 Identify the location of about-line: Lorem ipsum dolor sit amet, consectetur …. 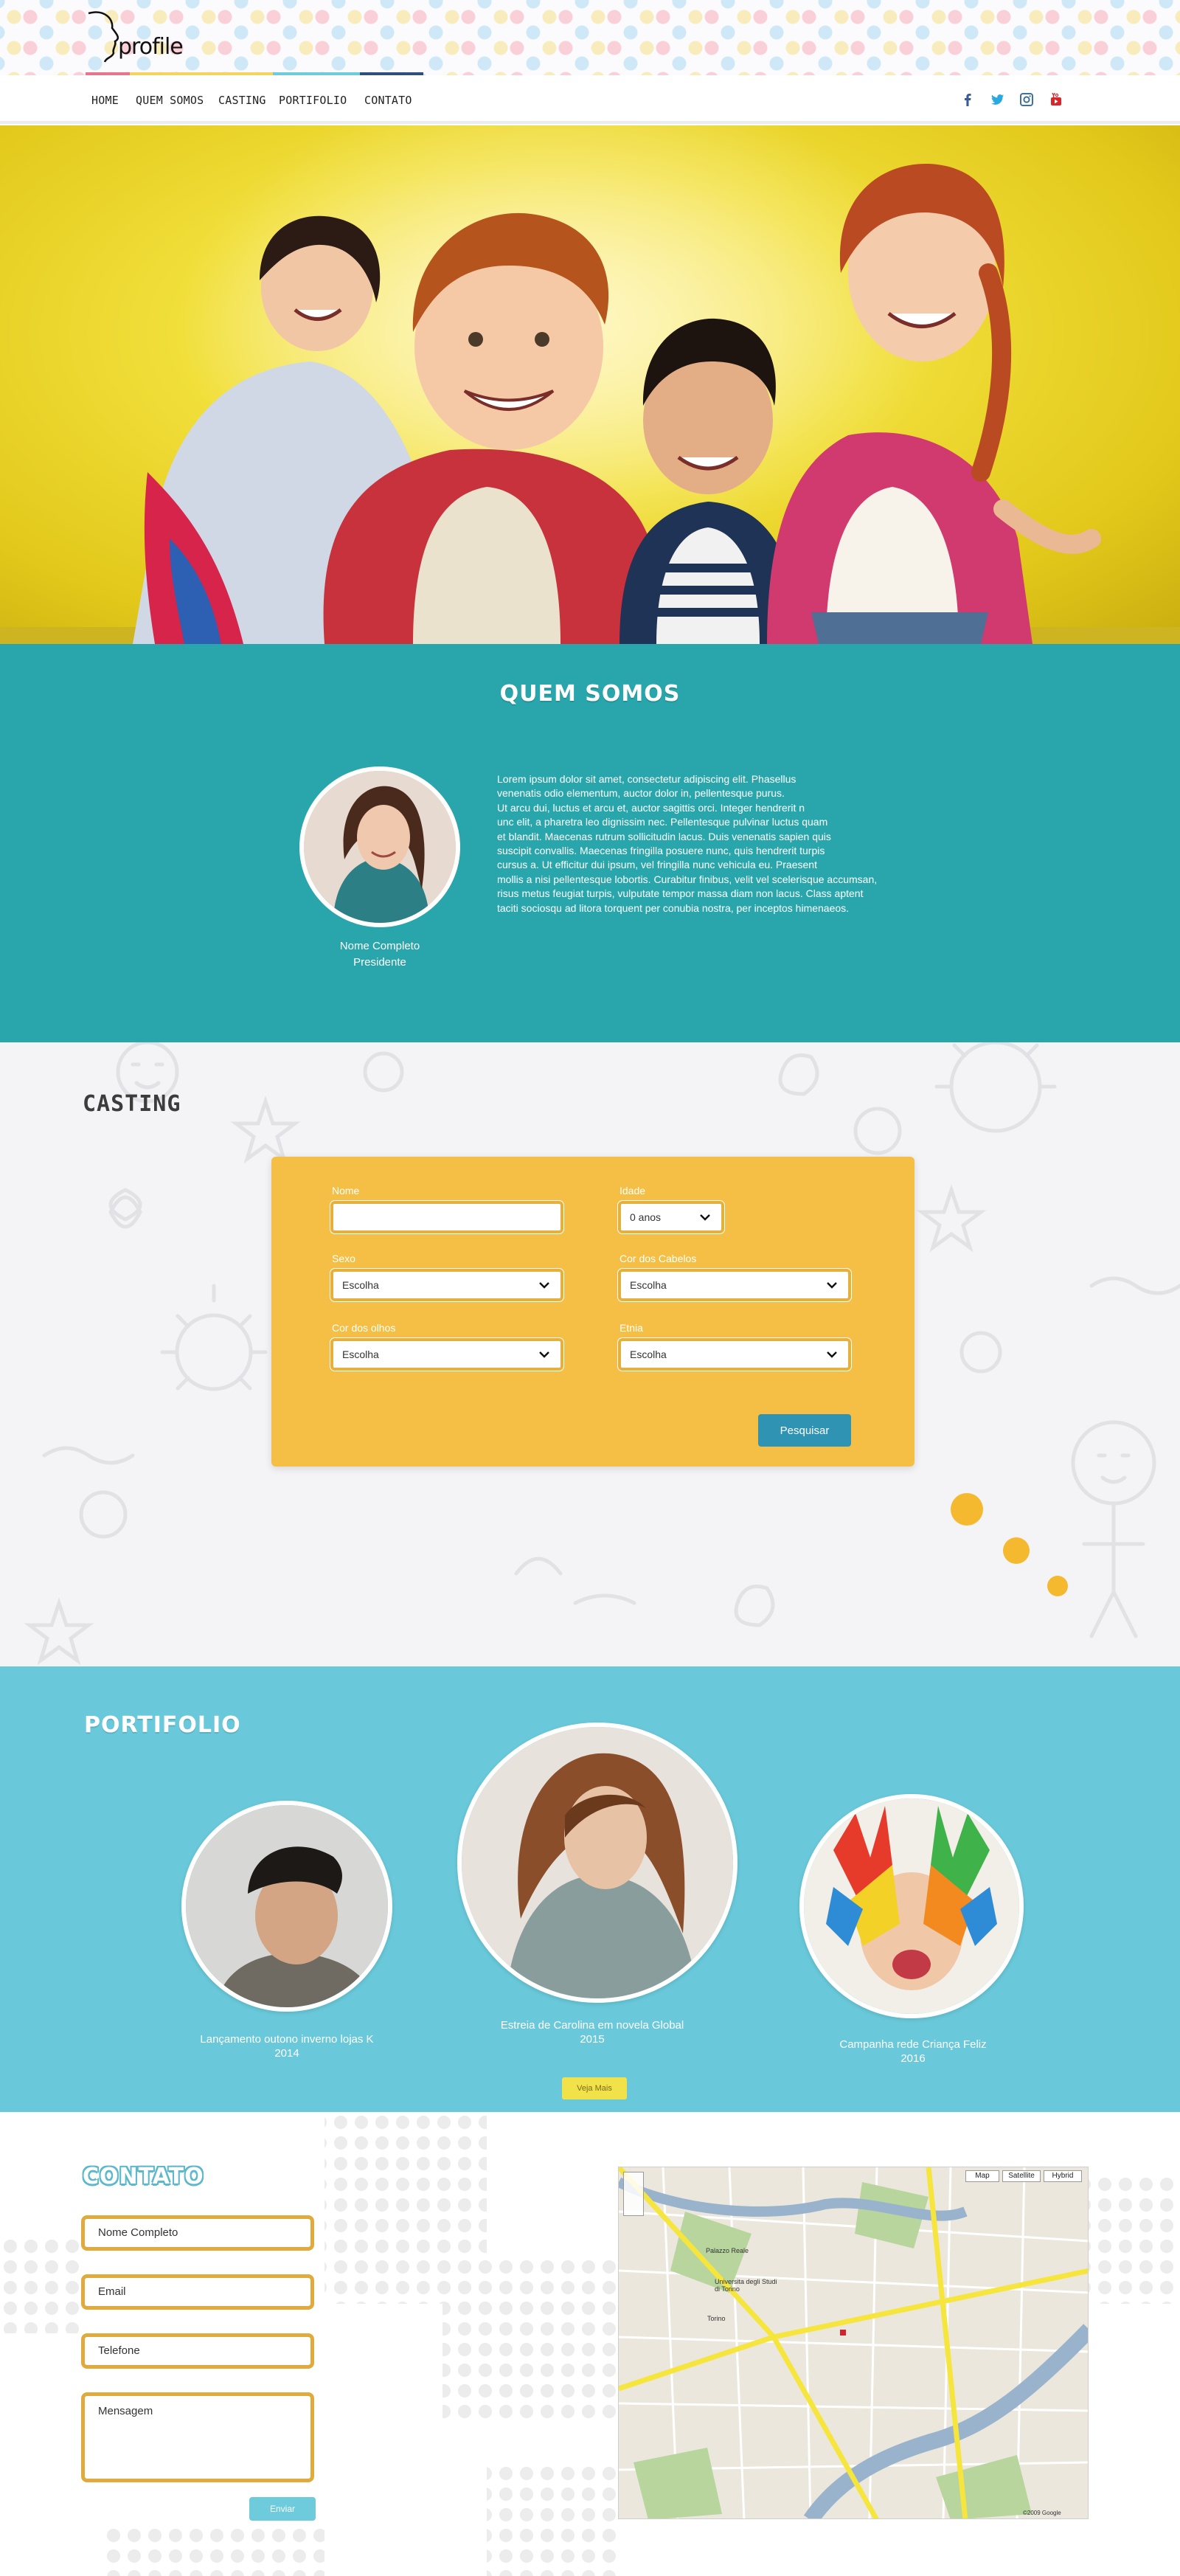
(646, 779).